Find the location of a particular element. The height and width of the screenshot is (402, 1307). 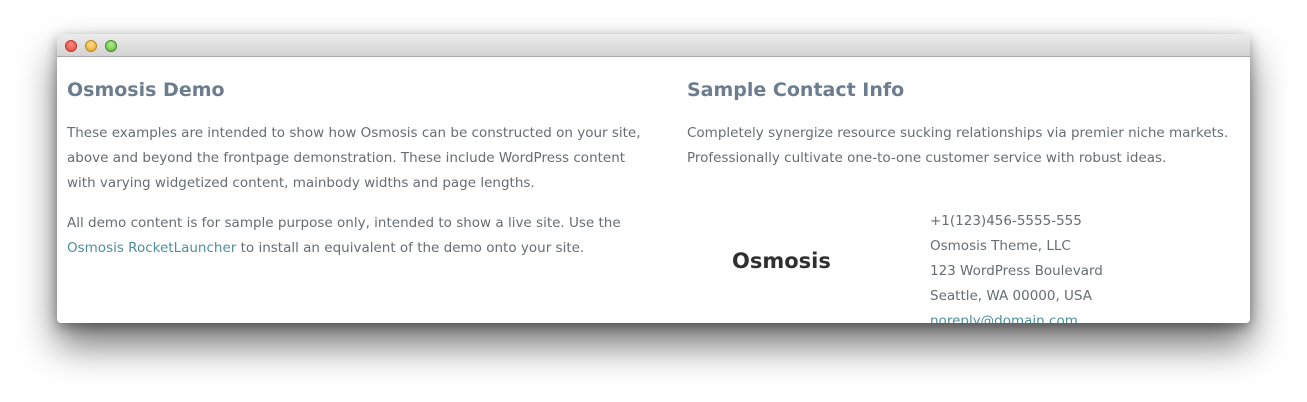

maximize-window-icon is located at coordinates (111, 46).